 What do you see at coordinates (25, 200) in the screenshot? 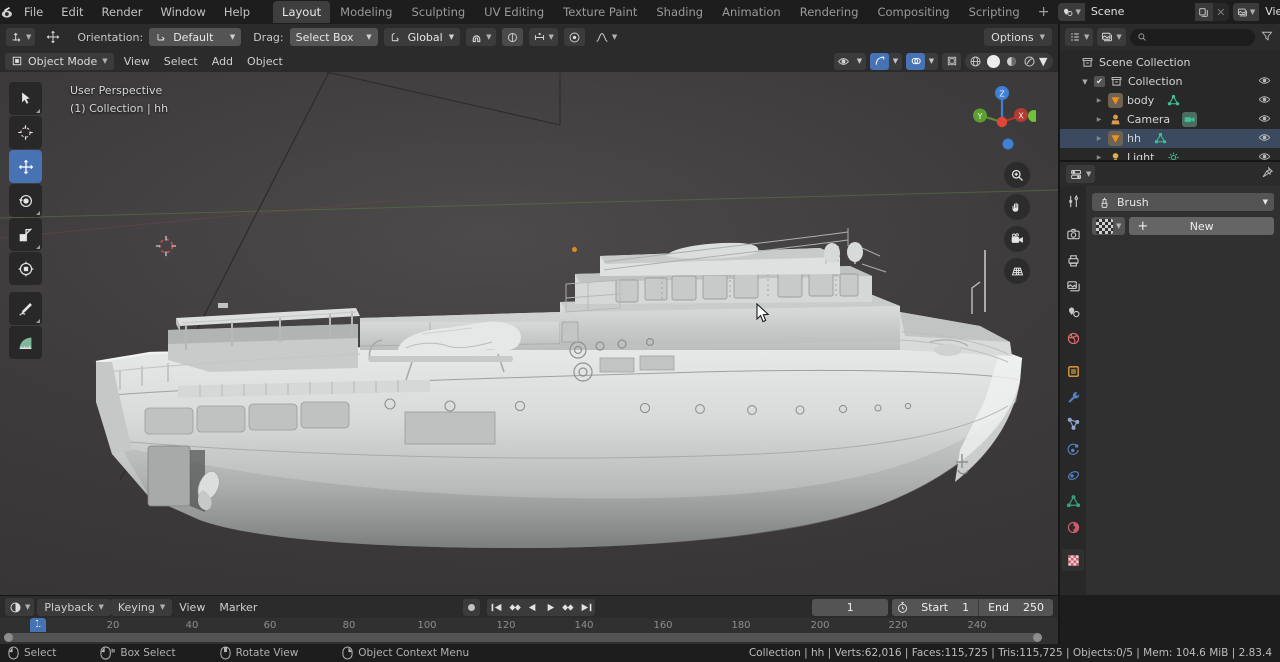
I see `tool-rotate` at bounding box center [25, 200].